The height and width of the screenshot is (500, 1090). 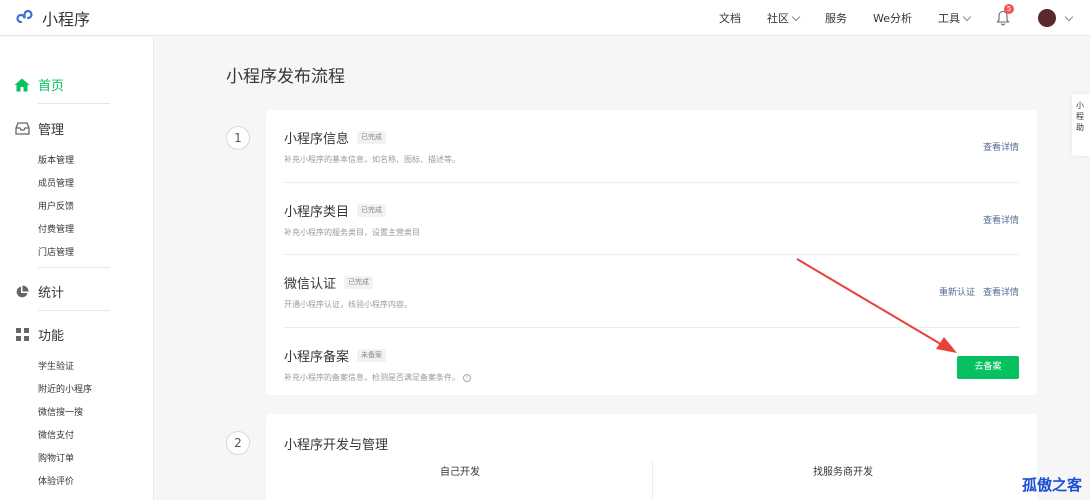 I want to click on inbox-icon, so click(x=22, y=129).